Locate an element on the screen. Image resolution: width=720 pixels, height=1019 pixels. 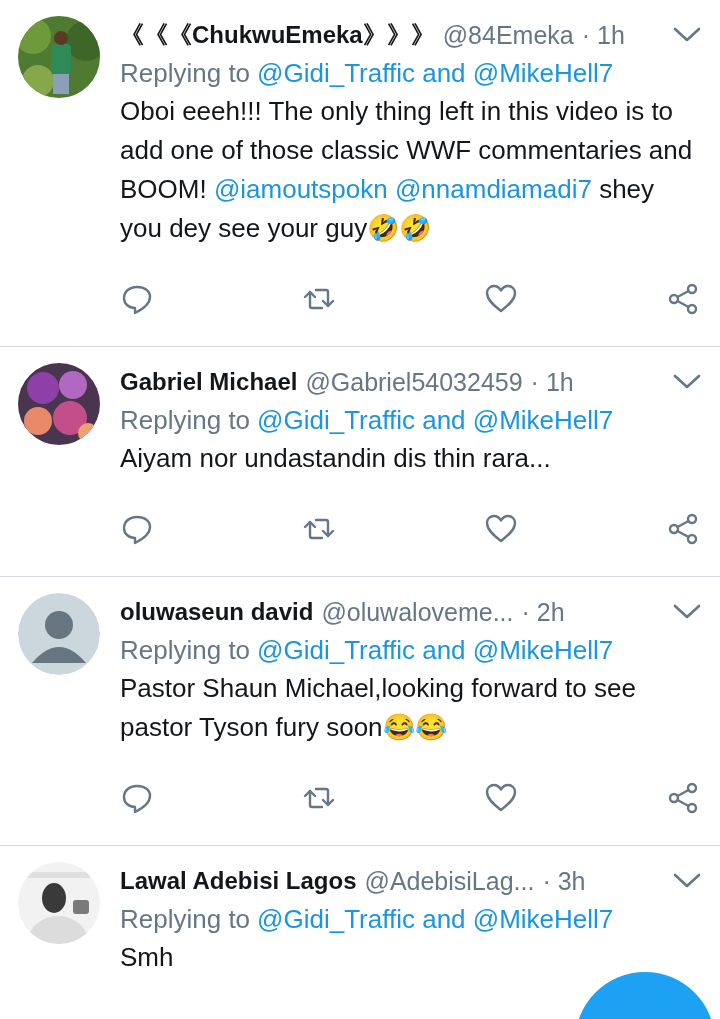
user-handle: @Gabriel54032459 is located at coordinates (414, 382).